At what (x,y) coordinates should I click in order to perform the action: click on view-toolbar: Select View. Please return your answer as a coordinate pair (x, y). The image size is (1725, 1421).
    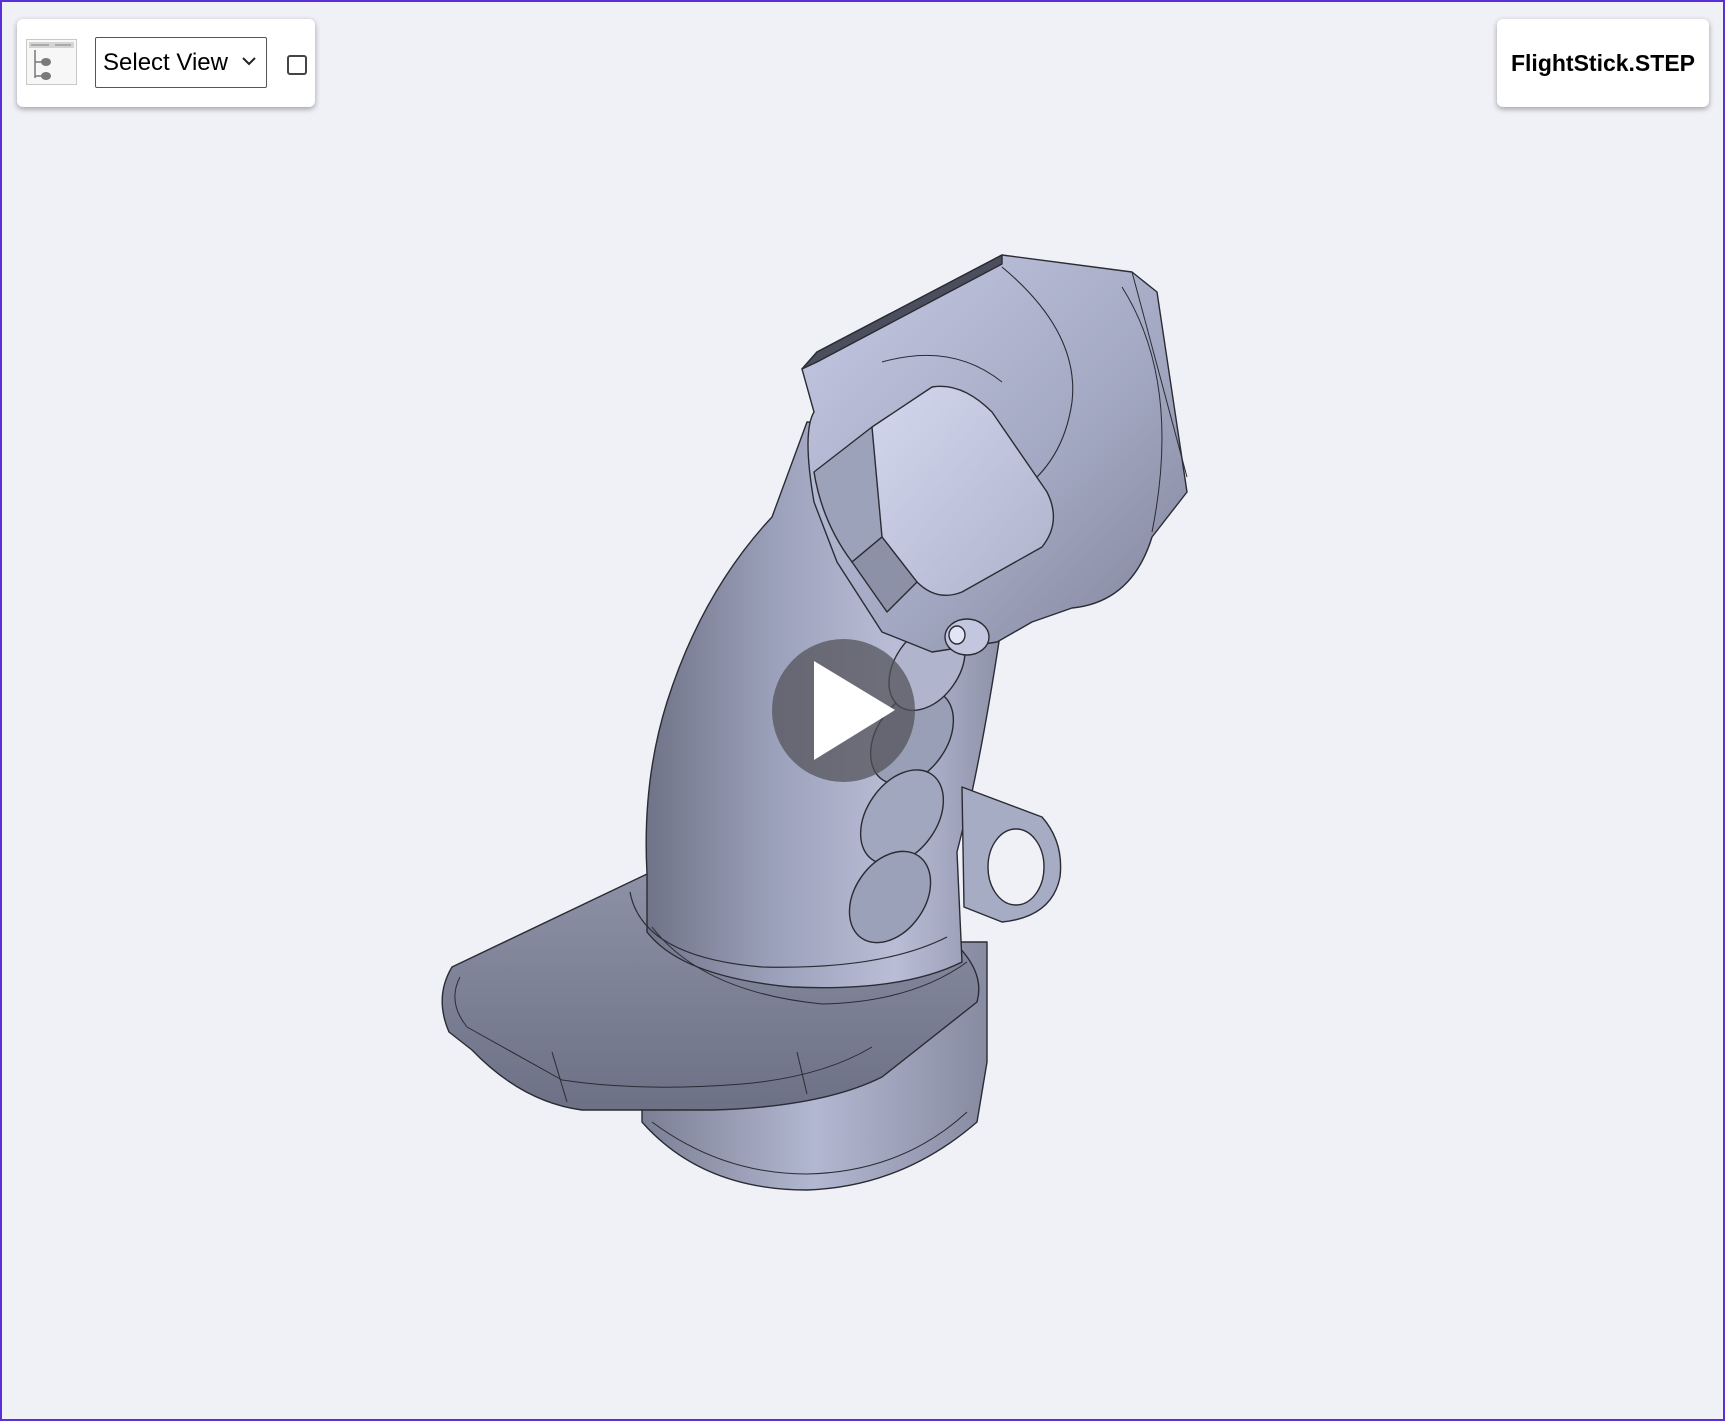
    Looking at the image, I should click on (166, 63).